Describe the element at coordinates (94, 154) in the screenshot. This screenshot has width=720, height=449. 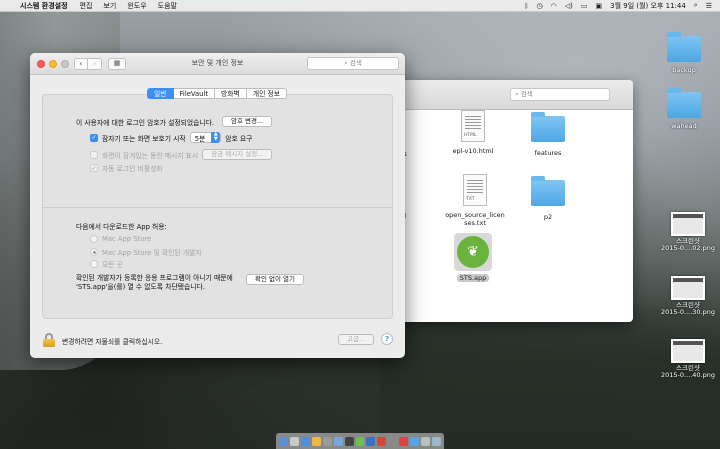
I see `show-message-checkbox` at that location.